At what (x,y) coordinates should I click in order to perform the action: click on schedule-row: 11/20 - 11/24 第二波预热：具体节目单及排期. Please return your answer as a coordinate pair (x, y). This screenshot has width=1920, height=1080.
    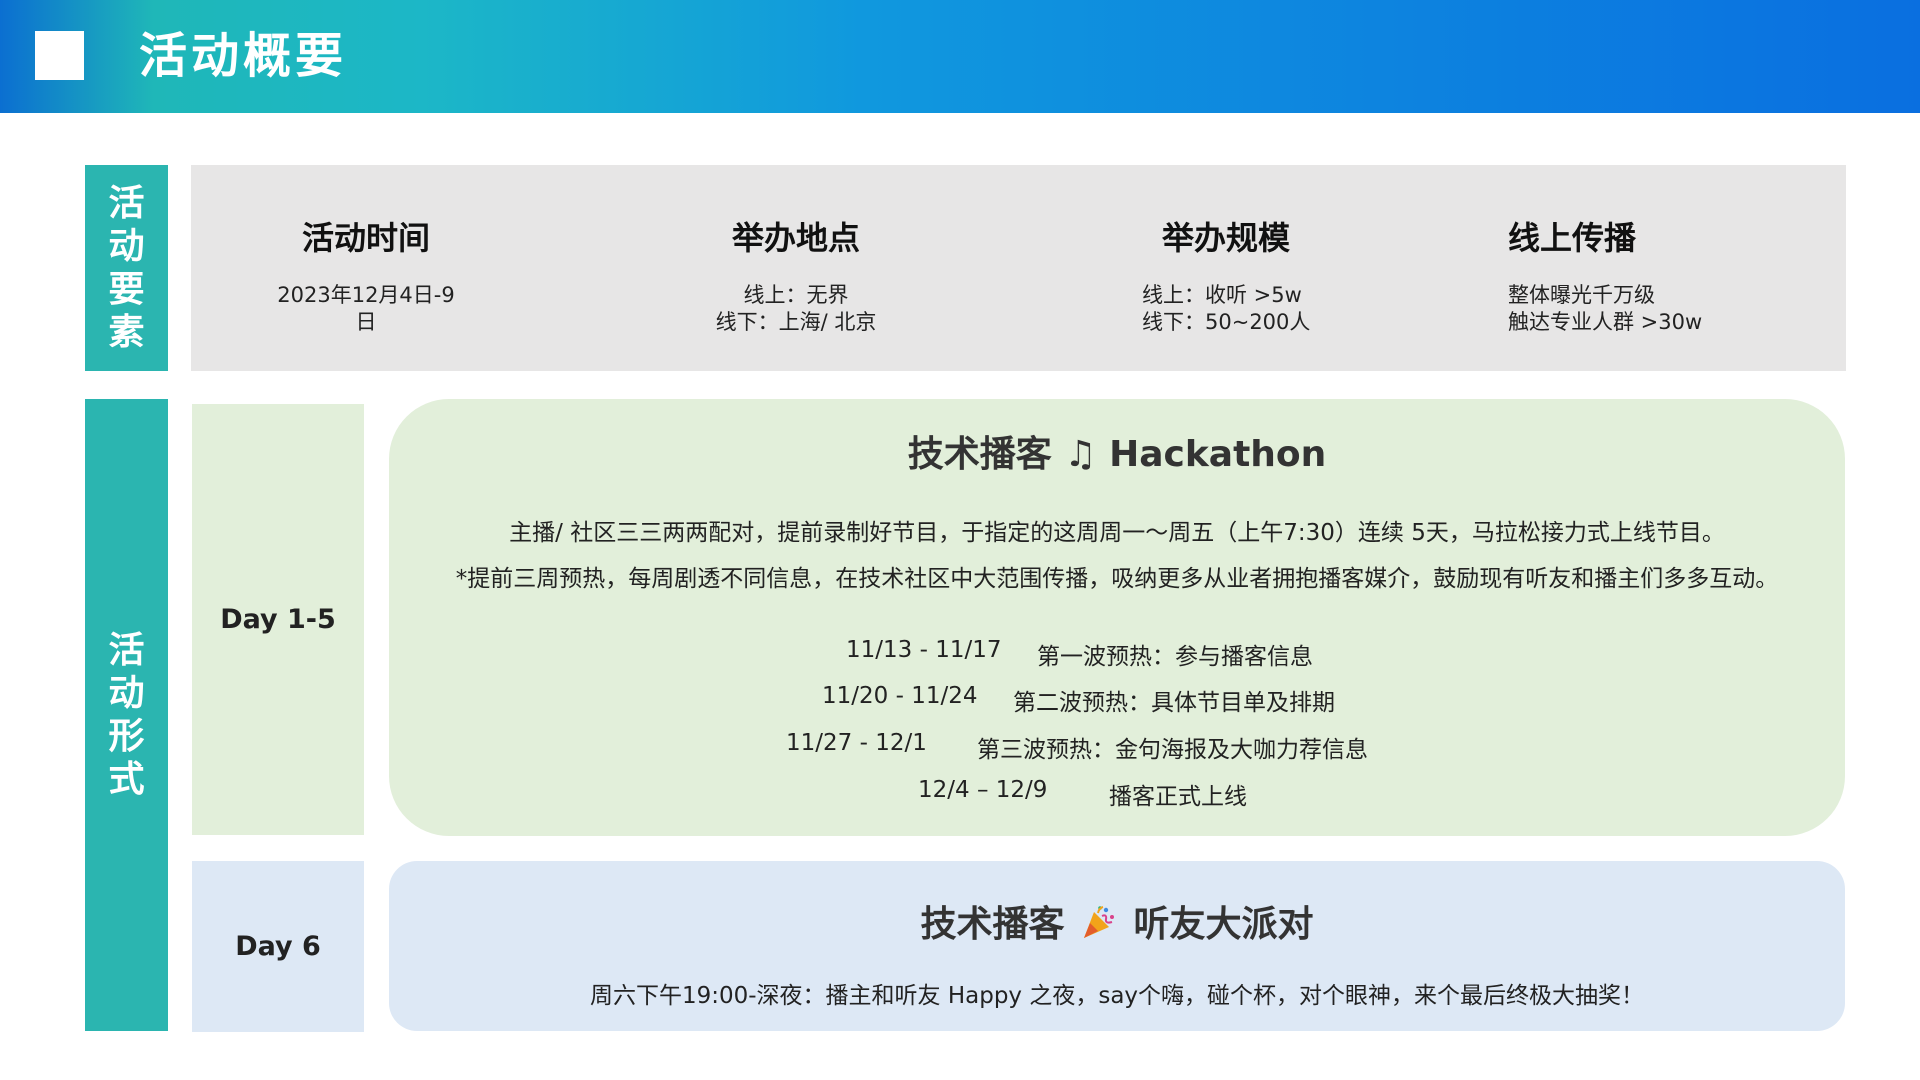
    Looking at the image, I should click on (1117, 699).